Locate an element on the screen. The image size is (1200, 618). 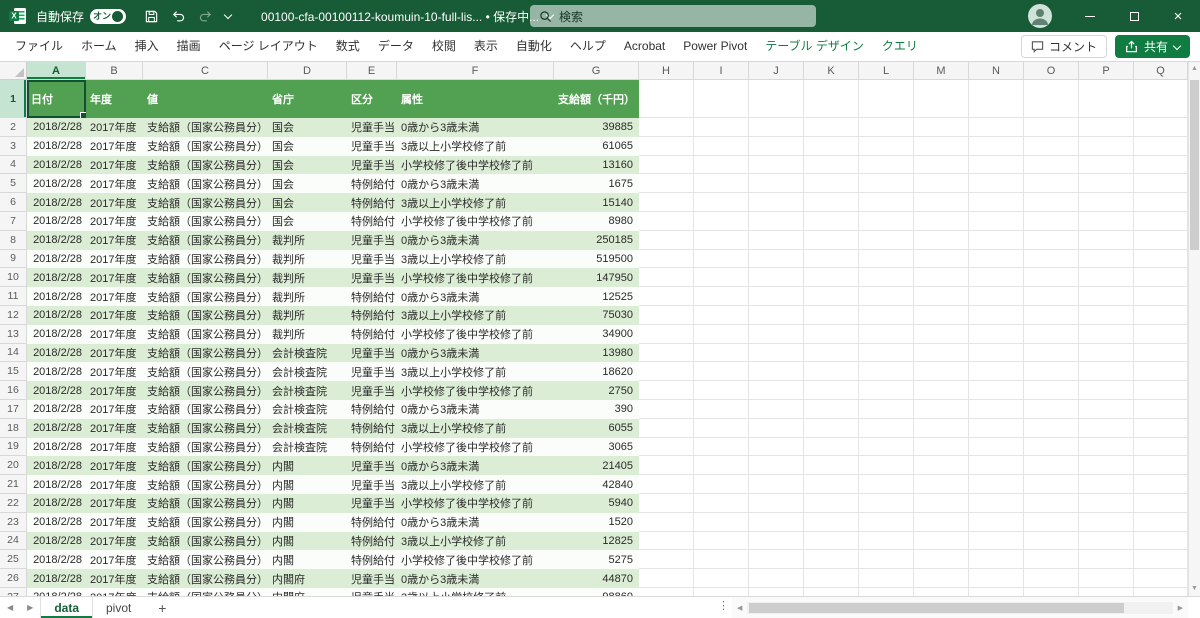
ribbon-tab-12: Power Pivot is located at coordinates (715, 46).